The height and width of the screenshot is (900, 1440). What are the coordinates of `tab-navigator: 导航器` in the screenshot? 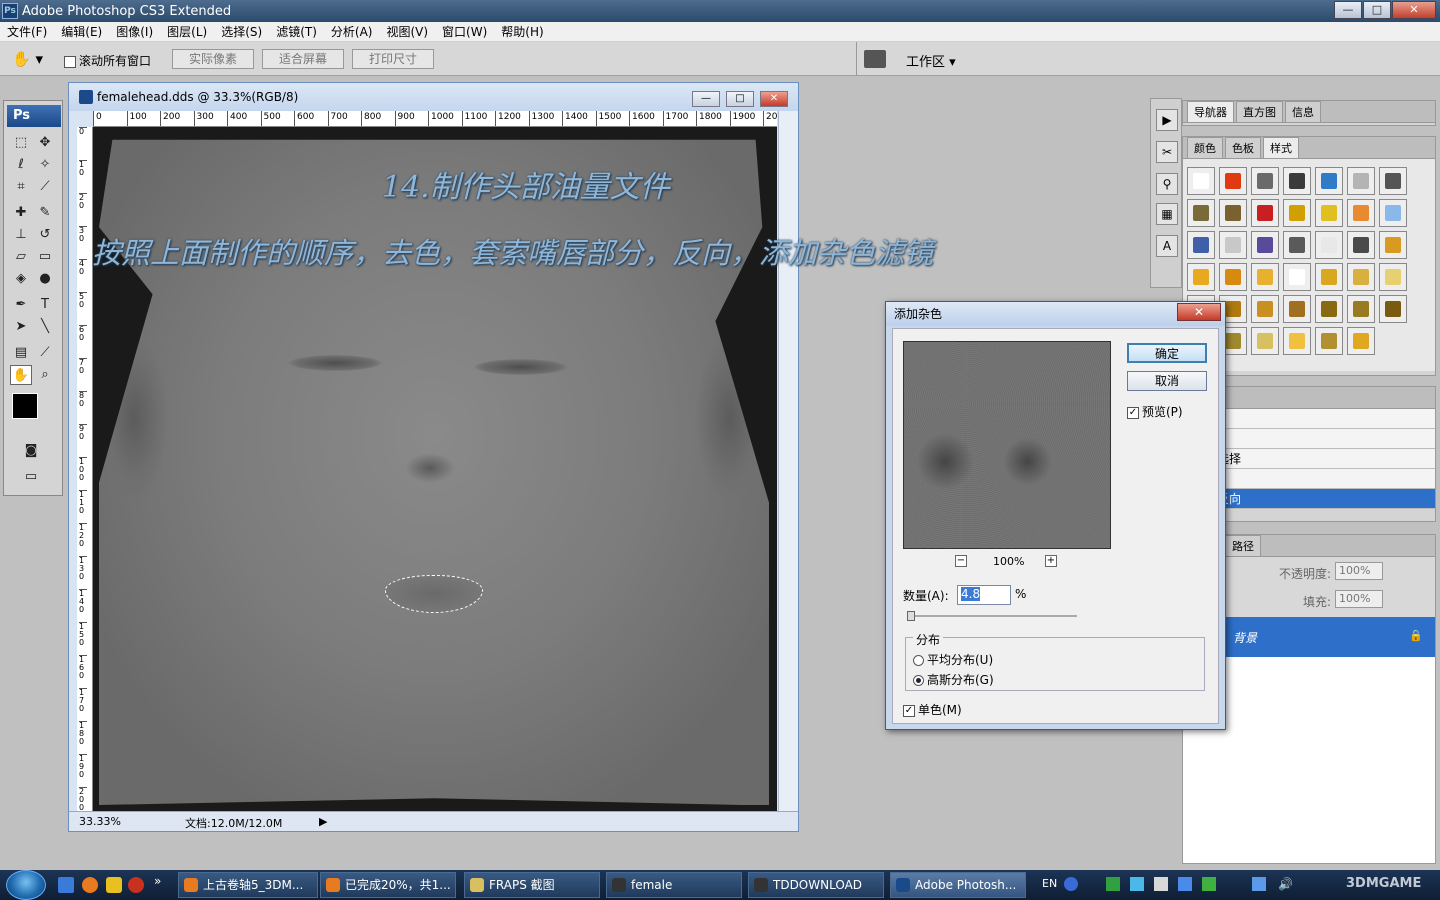 It's located at (1210, 111).